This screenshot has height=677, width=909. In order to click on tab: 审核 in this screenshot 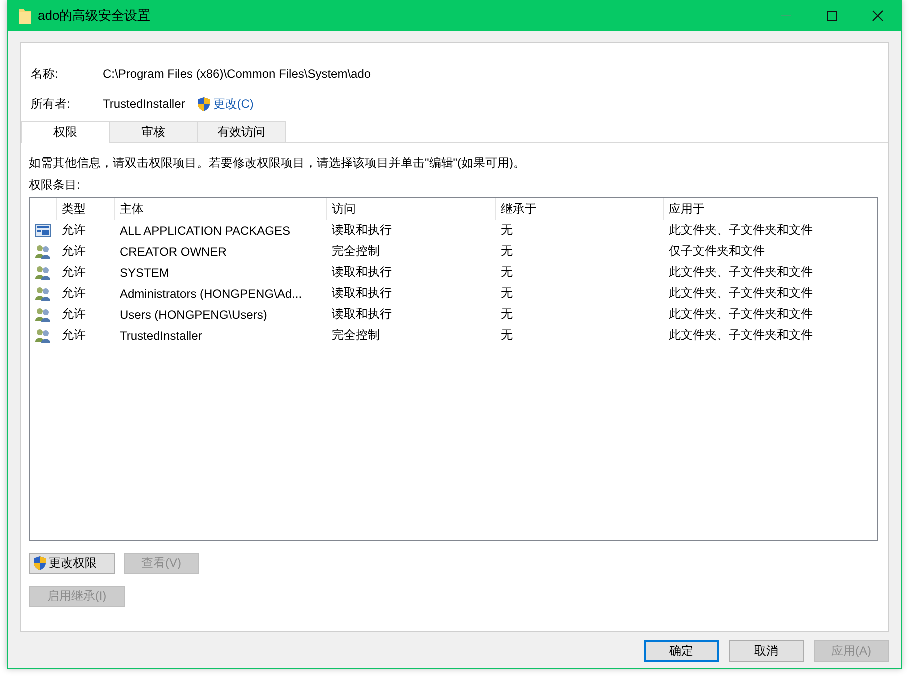, I will do `click(153, 131)`.